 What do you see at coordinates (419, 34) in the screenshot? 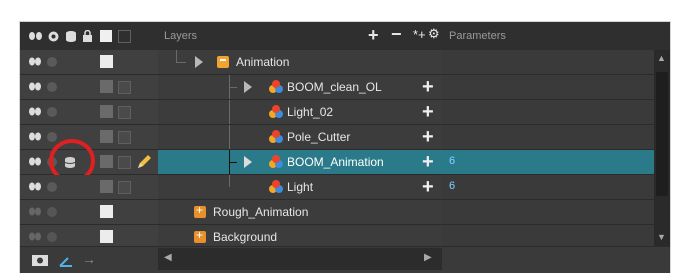
I see `add-peg-icon: *+` at bounding box center [419, 34].